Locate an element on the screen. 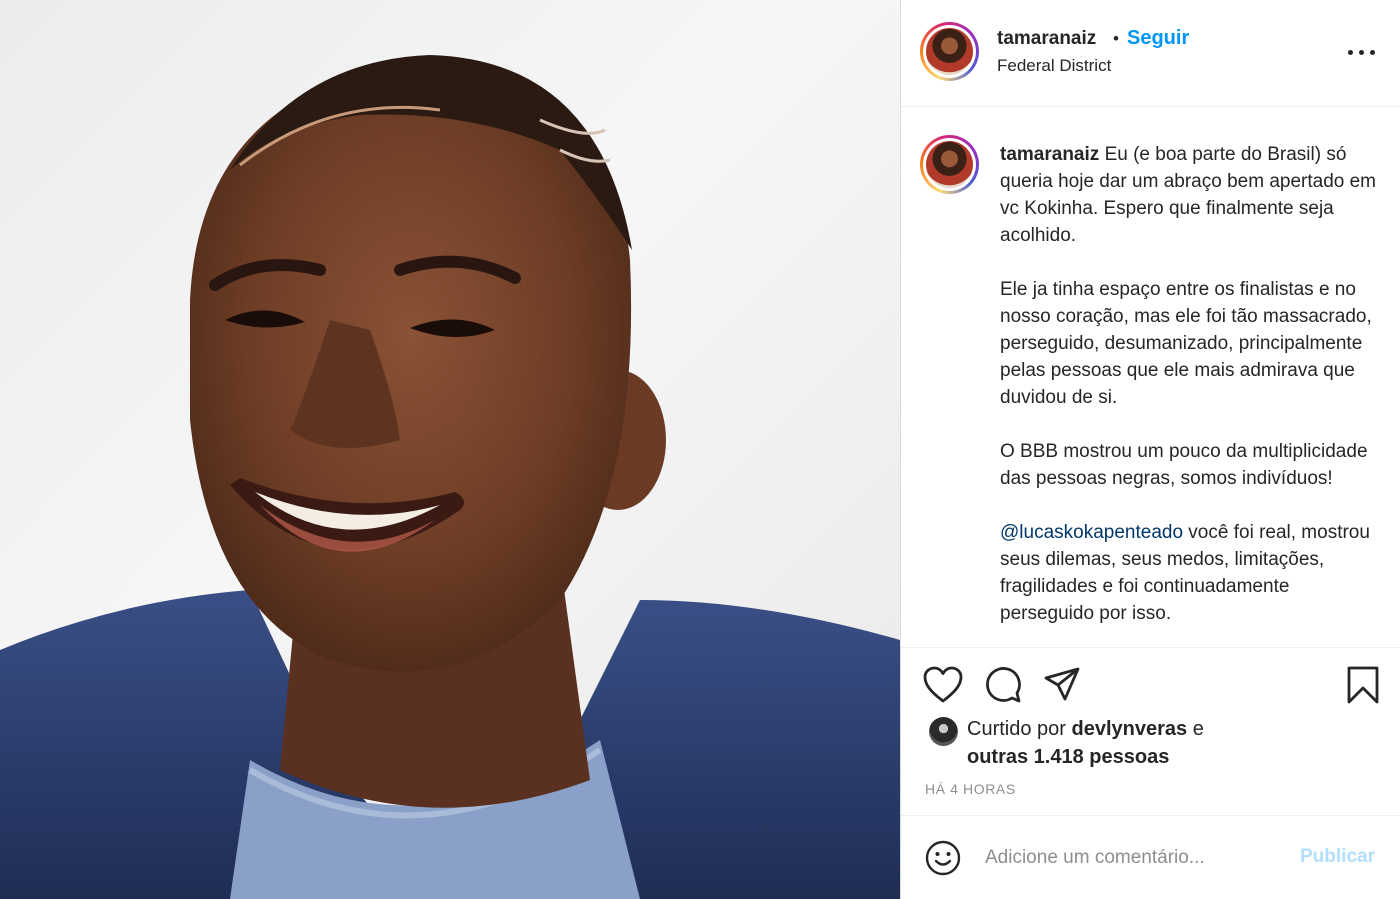 This screenshot has width=1400, height=899. caption-mention: @lucaskokapenteado is located at coordinates (1091, 532).